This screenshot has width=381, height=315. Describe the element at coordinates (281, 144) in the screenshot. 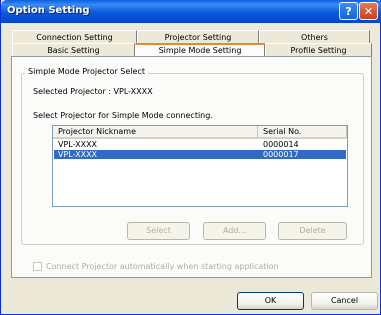

I see `serial-cell: 0000014` at that location.